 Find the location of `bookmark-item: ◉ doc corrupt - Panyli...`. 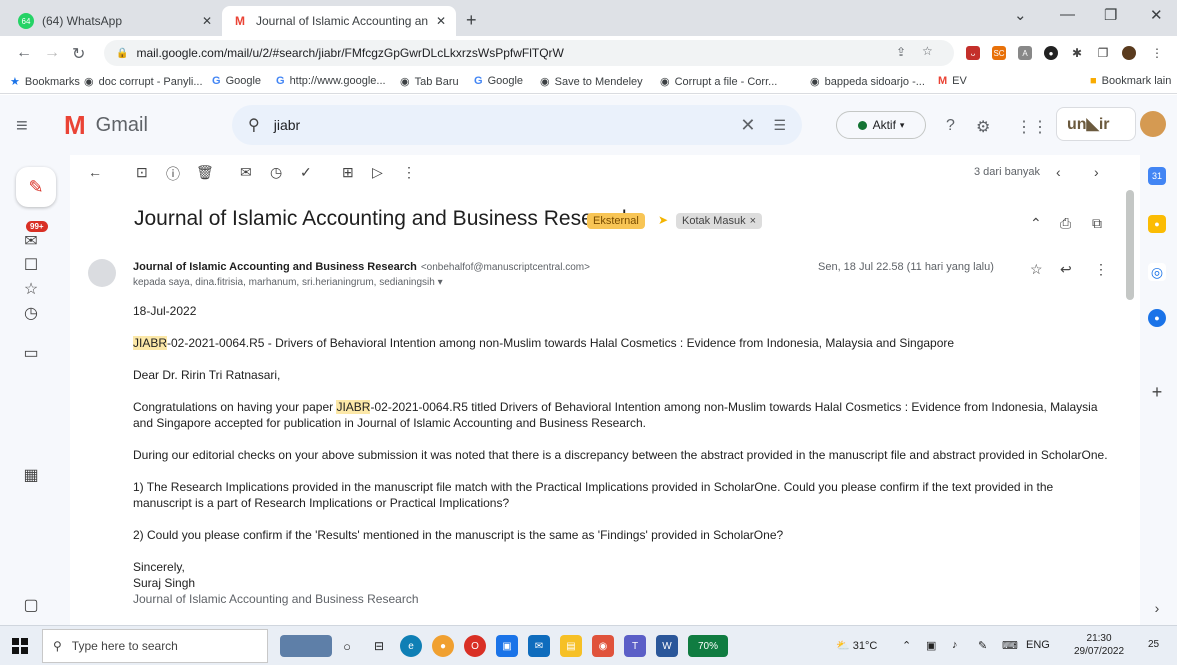

bookmark-item: ◉ doc corrupt - Panyli... is located at coordinates (143, 82).